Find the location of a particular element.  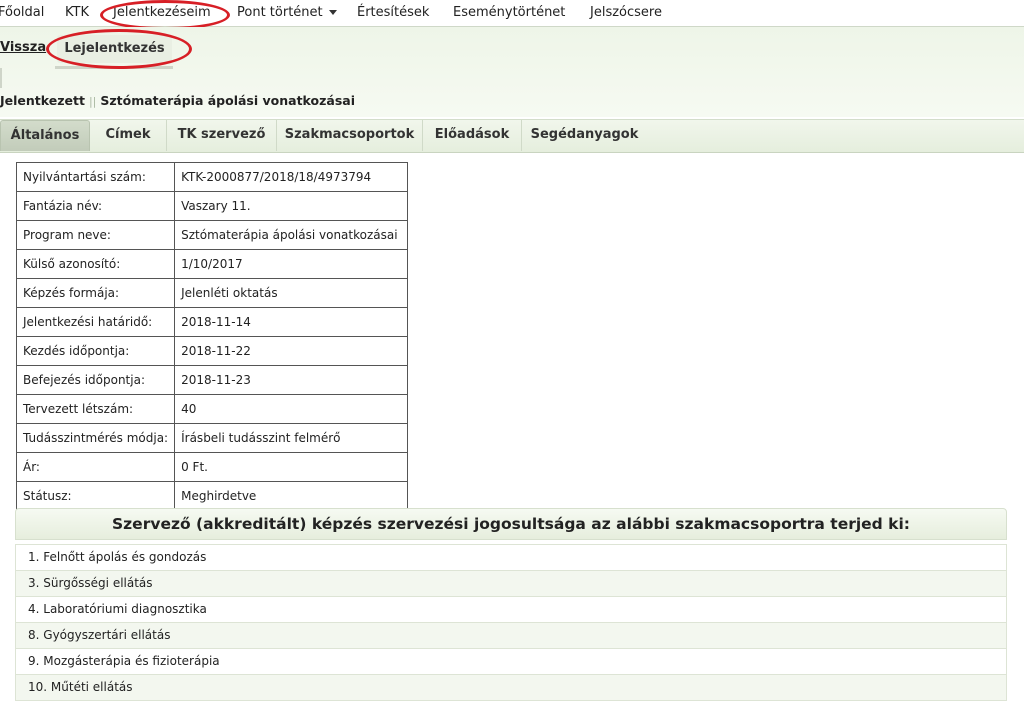

field-value: Jelenléti oktatás is located at coordinates (291, 293).